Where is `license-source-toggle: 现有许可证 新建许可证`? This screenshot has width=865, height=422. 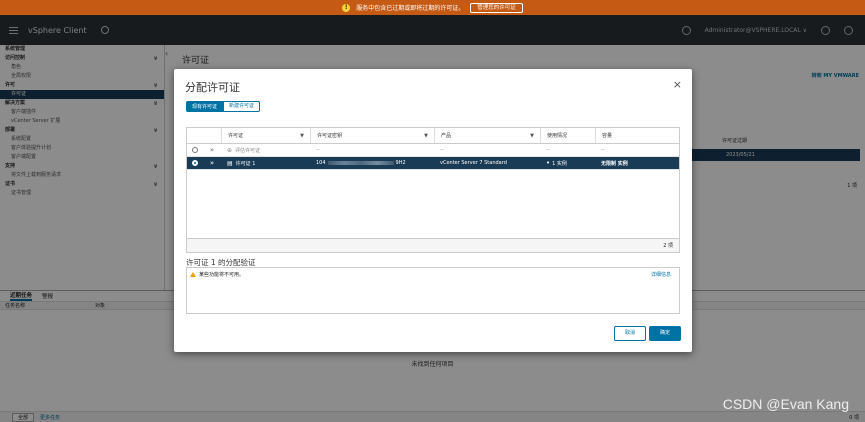
license-source-toggle: 现有许可证 新建许可证 is located at coordinates (223, 106).